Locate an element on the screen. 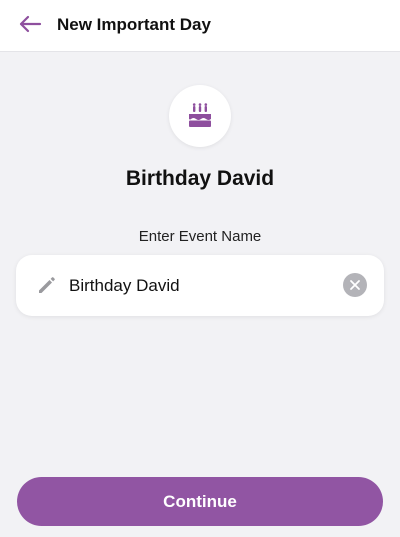  event-name-input is located at coordinates (201, 286).